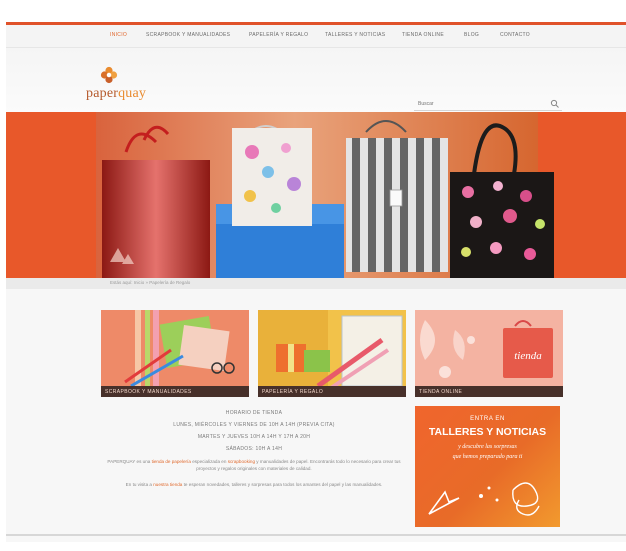 This screenshot has width=626, height=551. Describe the element at coordinates (355, 35) in the screenshot. I see `nav-item-talleres: Talleres y Noticias` at that location.